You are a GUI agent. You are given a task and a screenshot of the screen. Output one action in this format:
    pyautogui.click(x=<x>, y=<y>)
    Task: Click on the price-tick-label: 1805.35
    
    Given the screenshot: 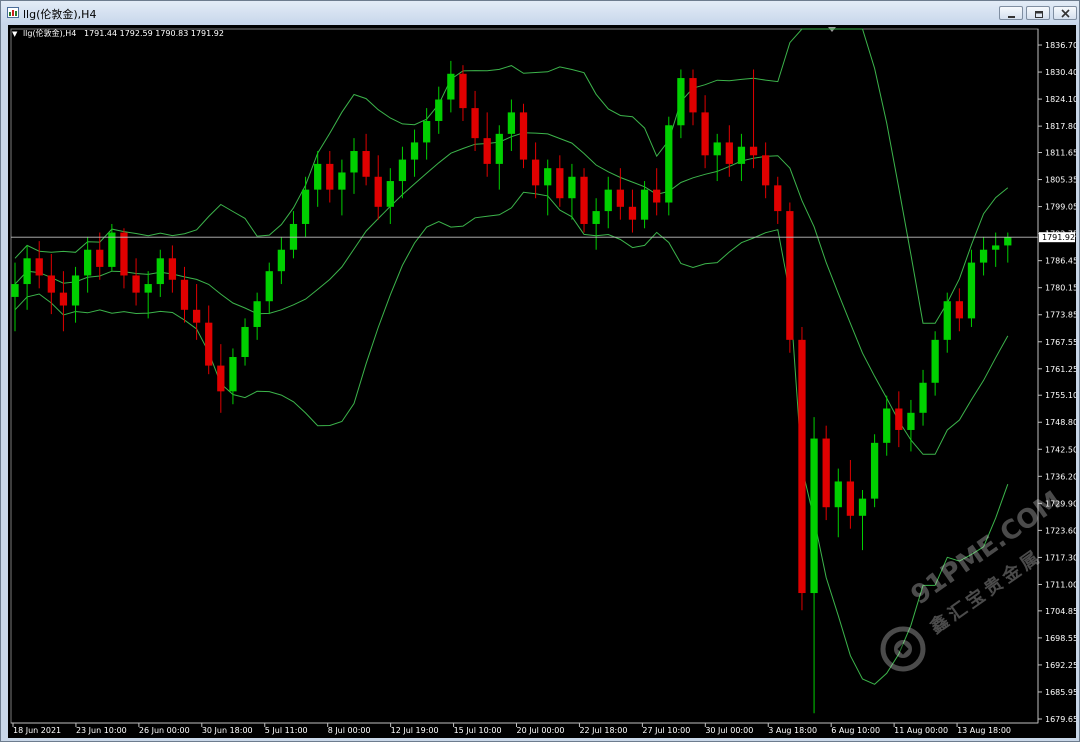 What is the action you would take?
    pyautogui.click(x=1060, y=180)
    